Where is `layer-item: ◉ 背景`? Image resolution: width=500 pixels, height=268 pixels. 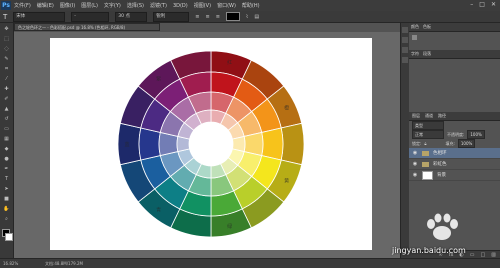
layer-item: ◉ 背景 is located at coordinates (454, 175).